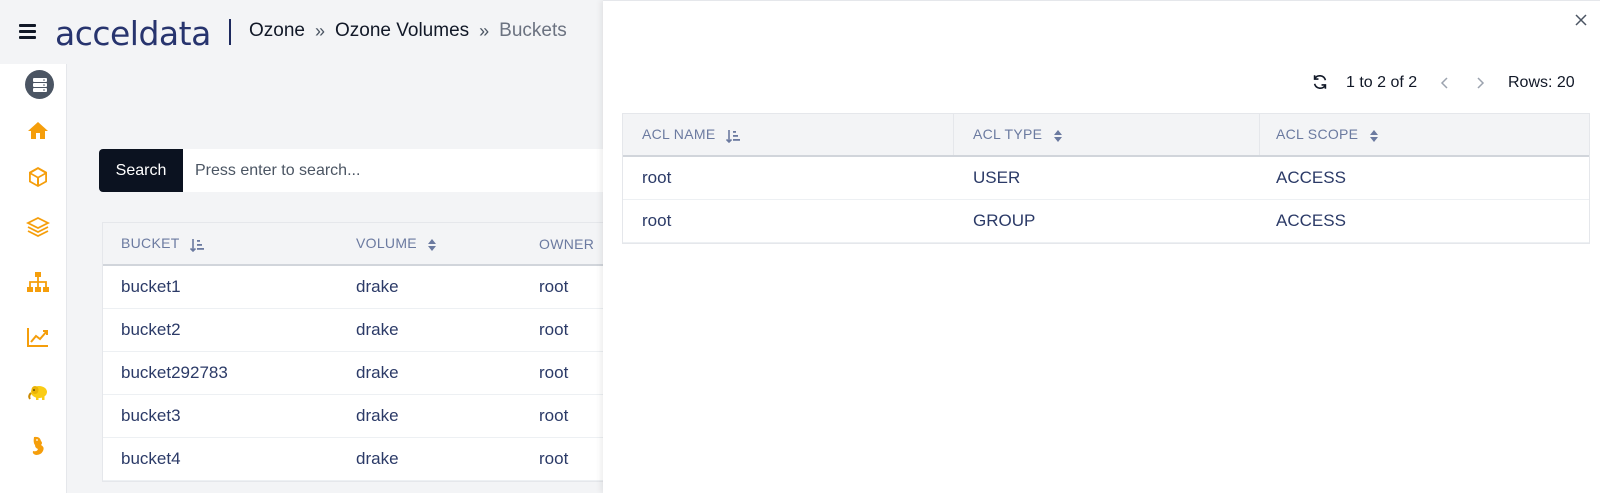 This screenshot has height=493, width=1600. What do you see at coordinates (39, 84) in the screenshot?
I see `servers-icon` at bounding box center [39, 84].